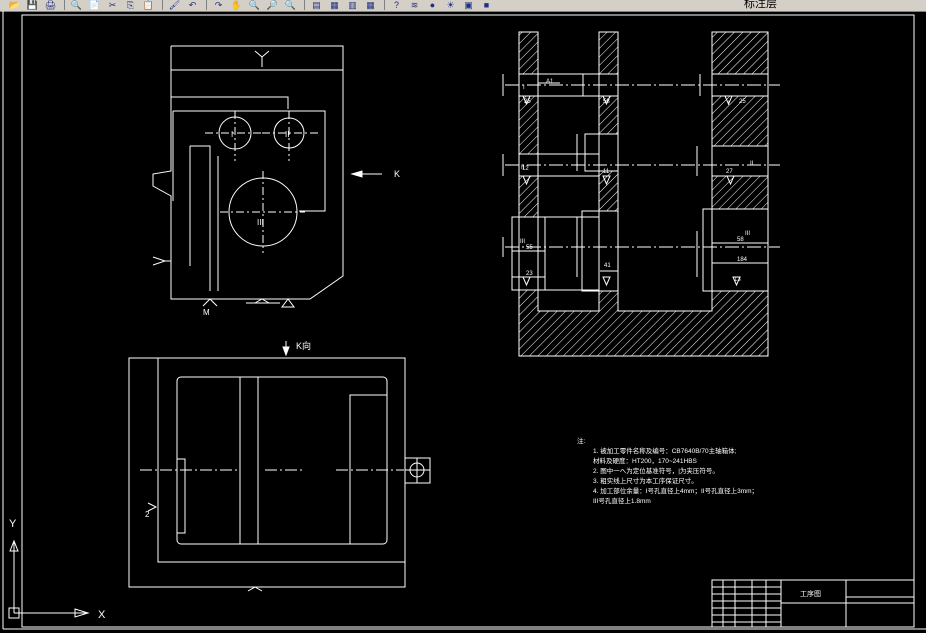 The width and height of the screenshot is (926, 633). What do you see at coordinates (32, 5) in the screenshot?
I see `save-icon: 💾` at bounding box center [32, 5].